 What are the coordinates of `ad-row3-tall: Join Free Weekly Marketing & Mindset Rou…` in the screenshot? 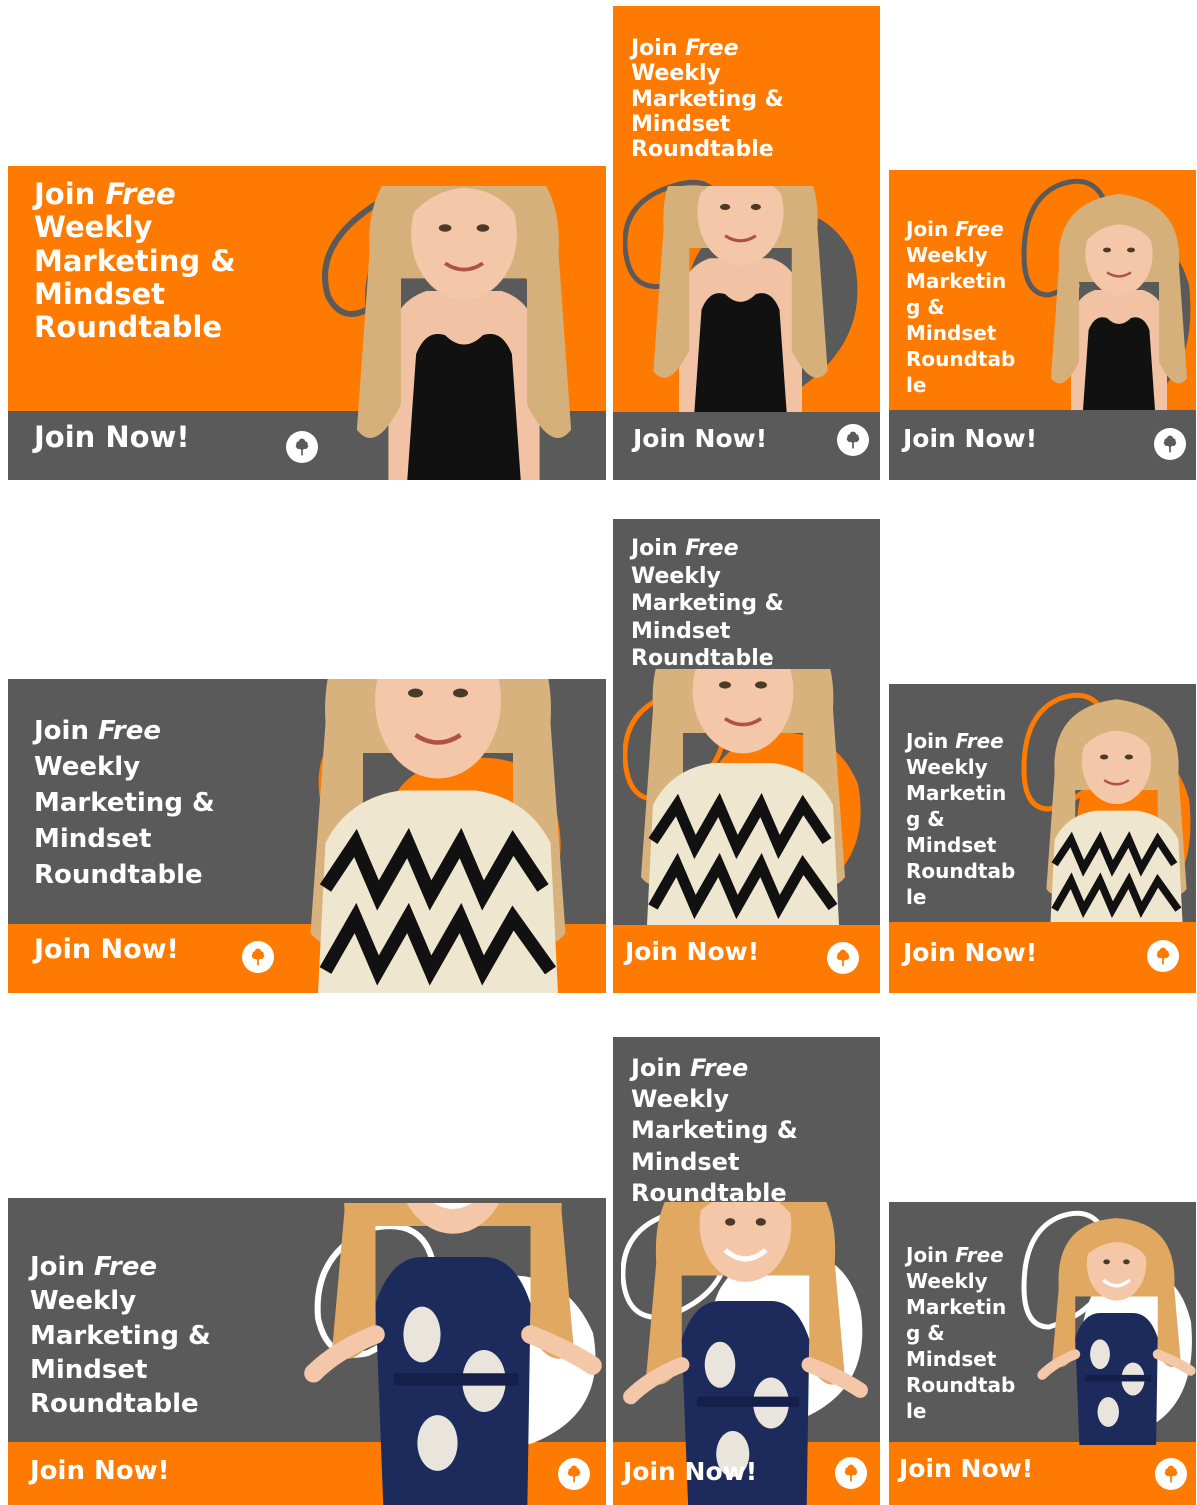 It's located at (746, 1271).